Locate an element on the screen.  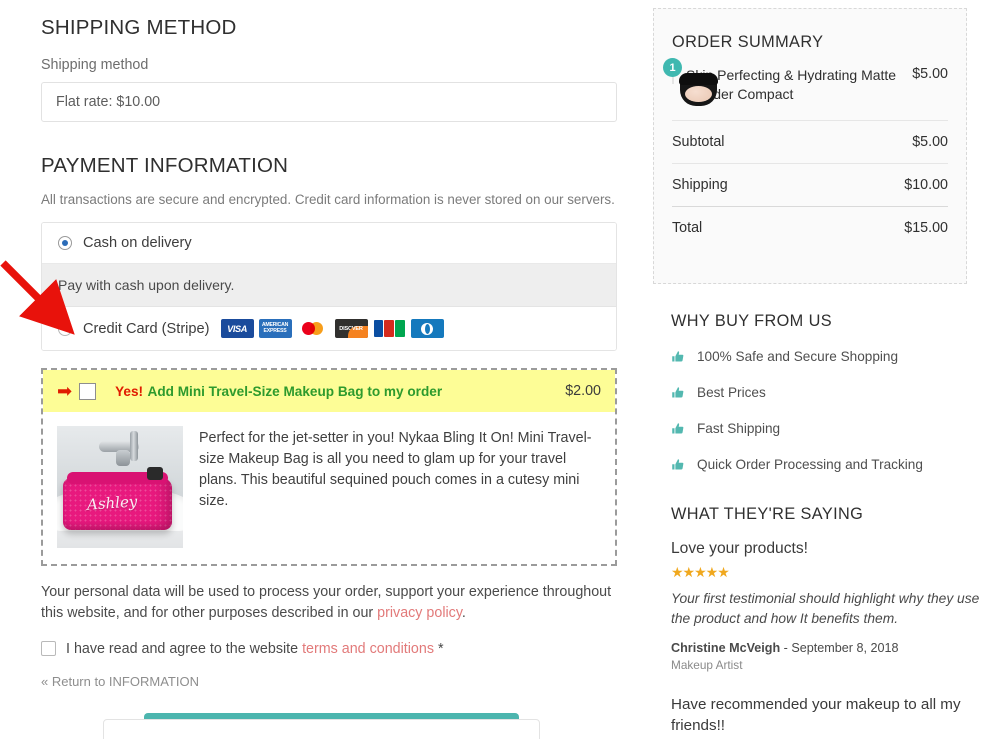
order-bump-price: $2.00 is located at coordinates (583, 391).